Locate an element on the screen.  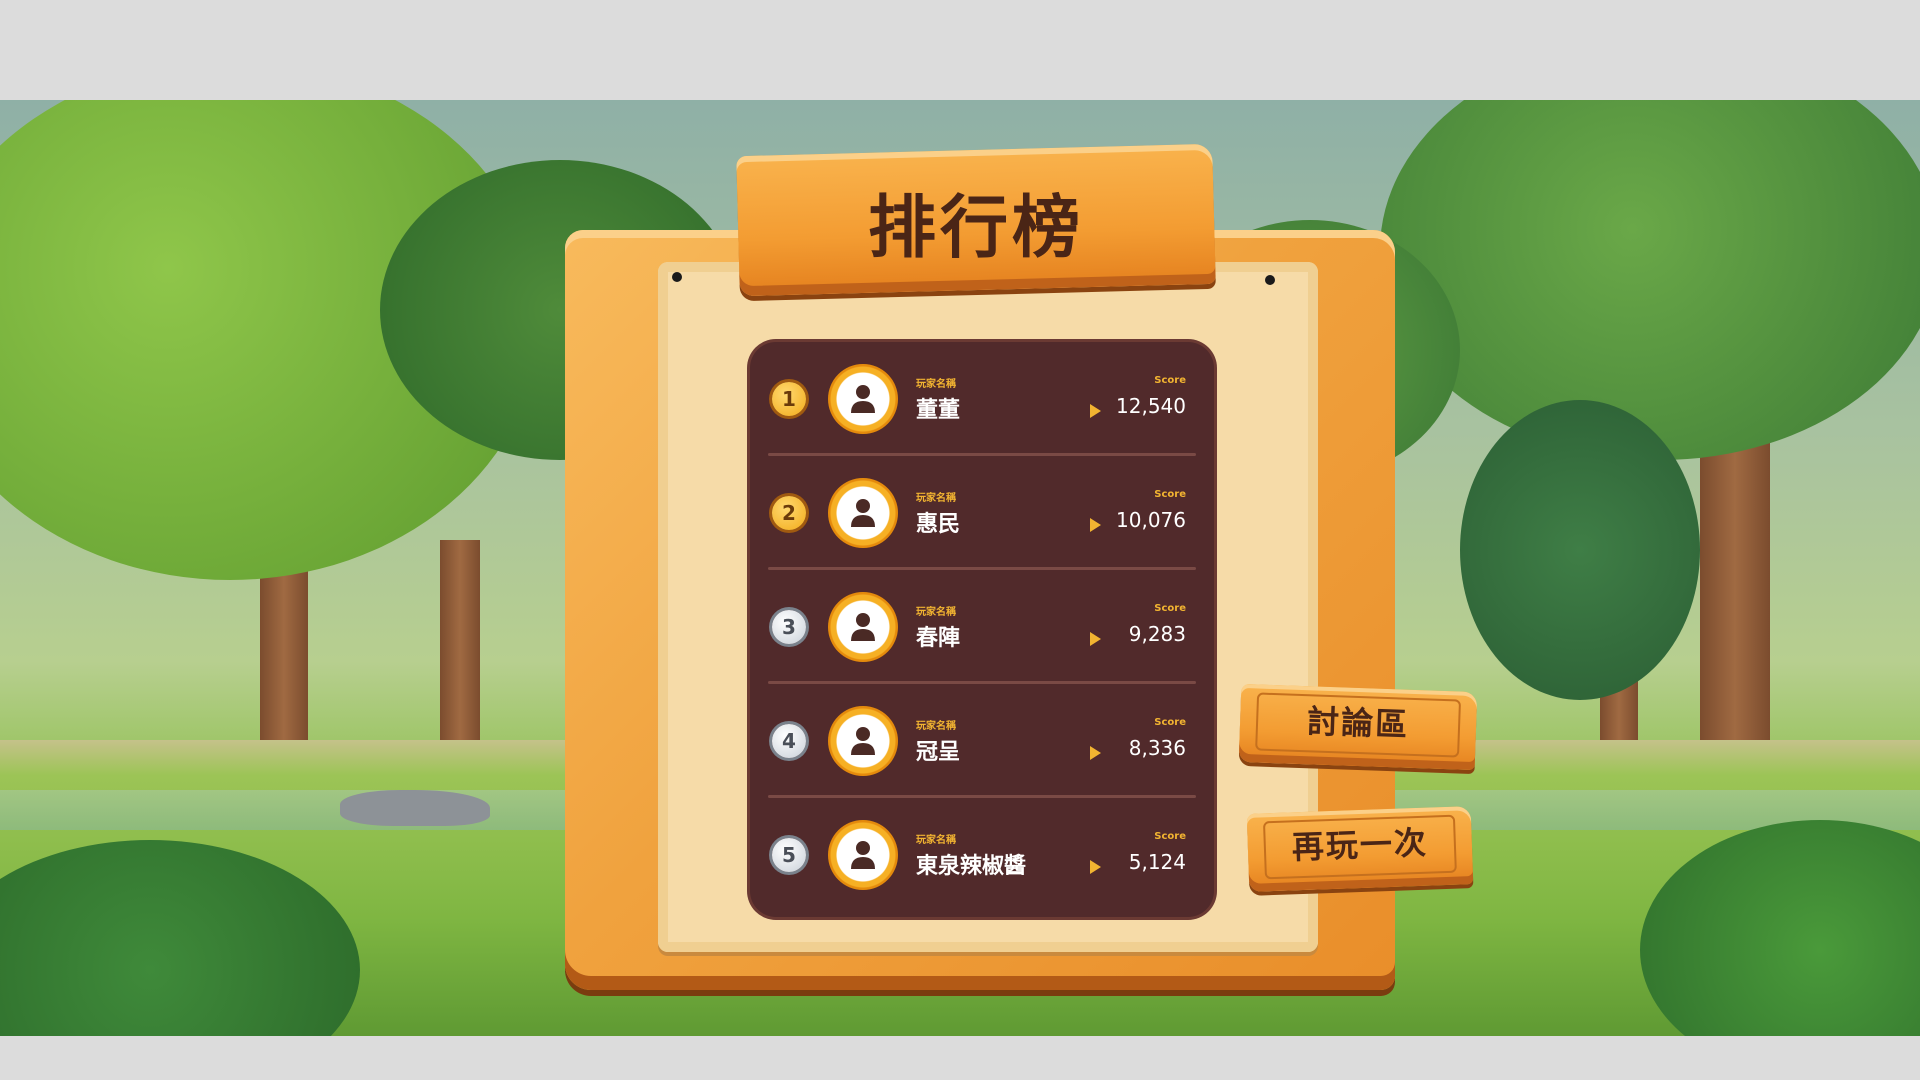
player-name: 惠民 is located at coordinates (938, 524).